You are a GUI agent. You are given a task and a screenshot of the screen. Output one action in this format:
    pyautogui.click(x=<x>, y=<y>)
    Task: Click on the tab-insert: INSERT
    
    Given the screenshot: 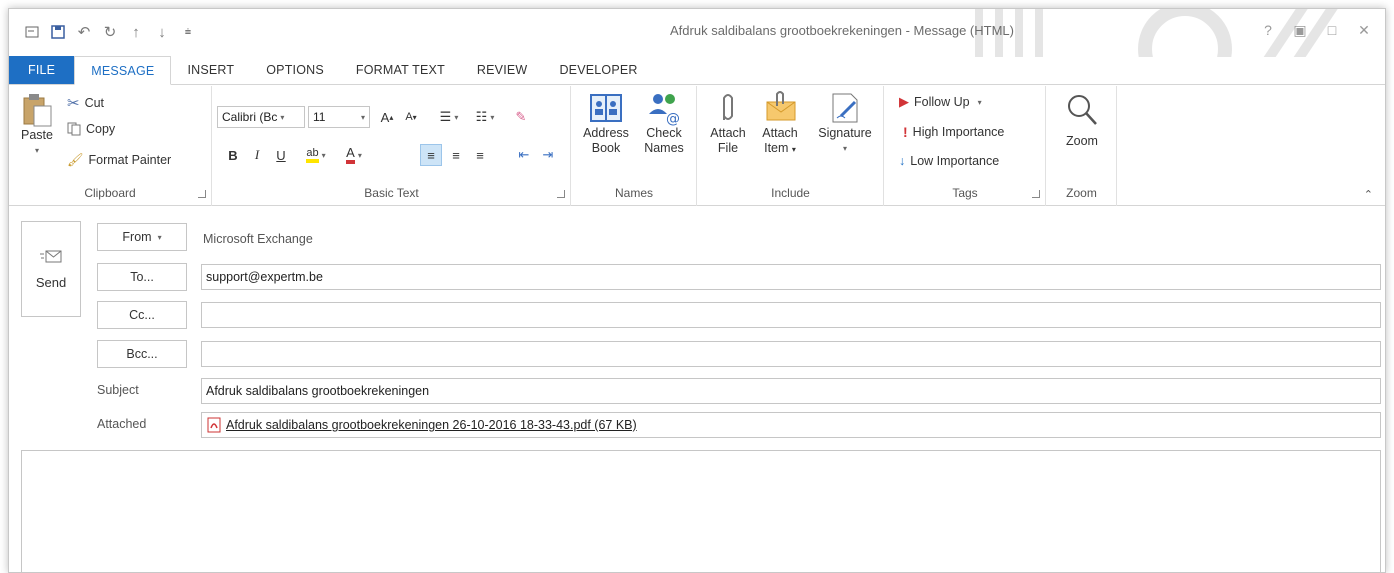 What is the action you would take?
    pyautogui.click(x=210, y=70)
    